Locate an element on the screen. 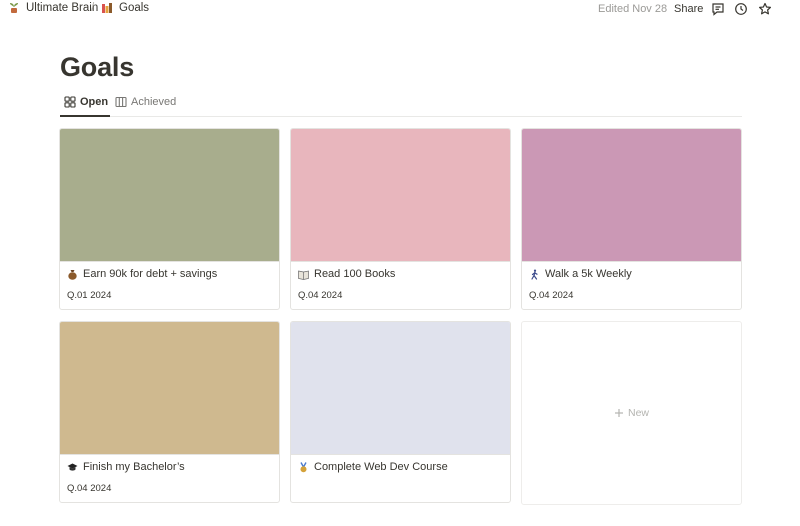 This screenshot has height=526, width=800. card-title-row: Finish my Bachelor’s is located at coordinates (126, 467).